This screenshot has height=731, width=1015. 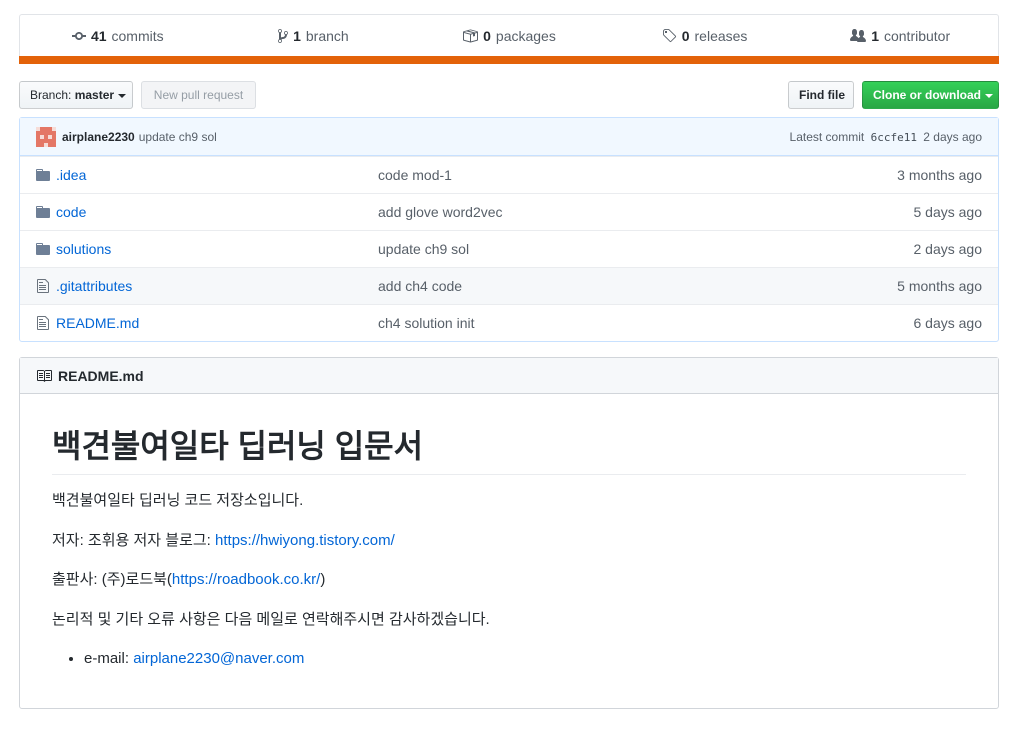 I want to click on branch-link: 1 branch, so click(x=314, y=36).